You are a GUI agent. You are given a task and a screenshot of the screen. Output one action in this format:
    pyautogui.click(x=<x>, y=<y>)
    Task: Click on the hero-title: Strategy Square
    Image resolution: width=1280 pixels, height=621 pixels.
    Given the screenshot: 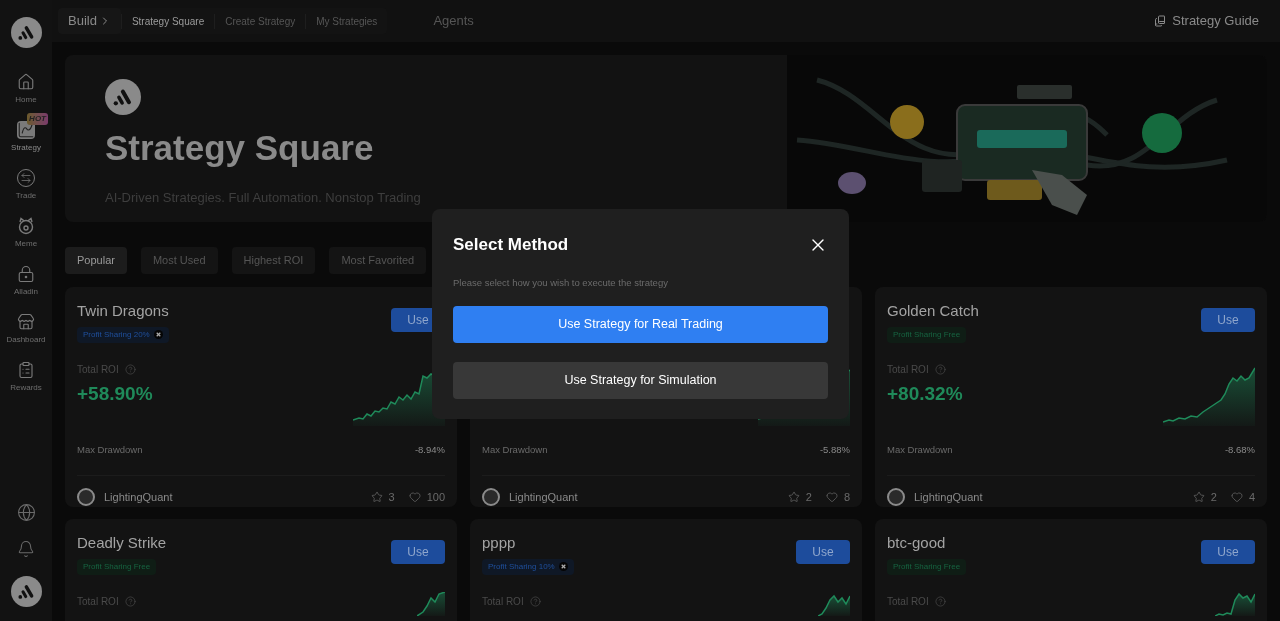 What is the action you would take?
    pyautogui.click(x=240, y=147)
    